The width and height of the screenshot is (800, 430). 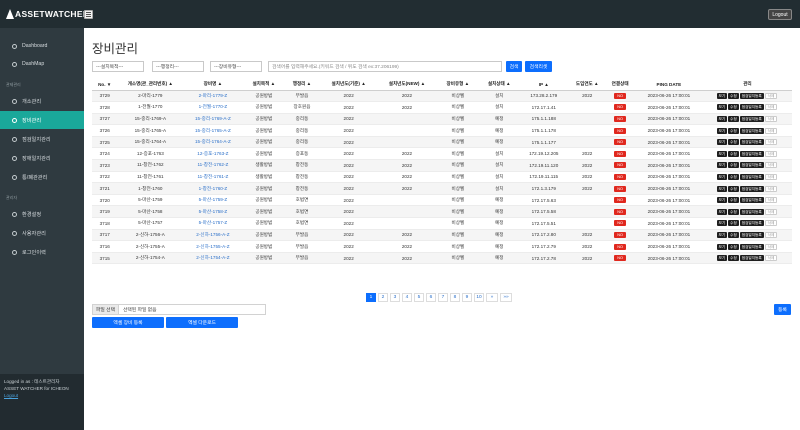 What do you see at coordinates (212, 246) in the screenshot?
I see `device-link: 2-신하-1755-A-Z` at bounding box center [212, 246].